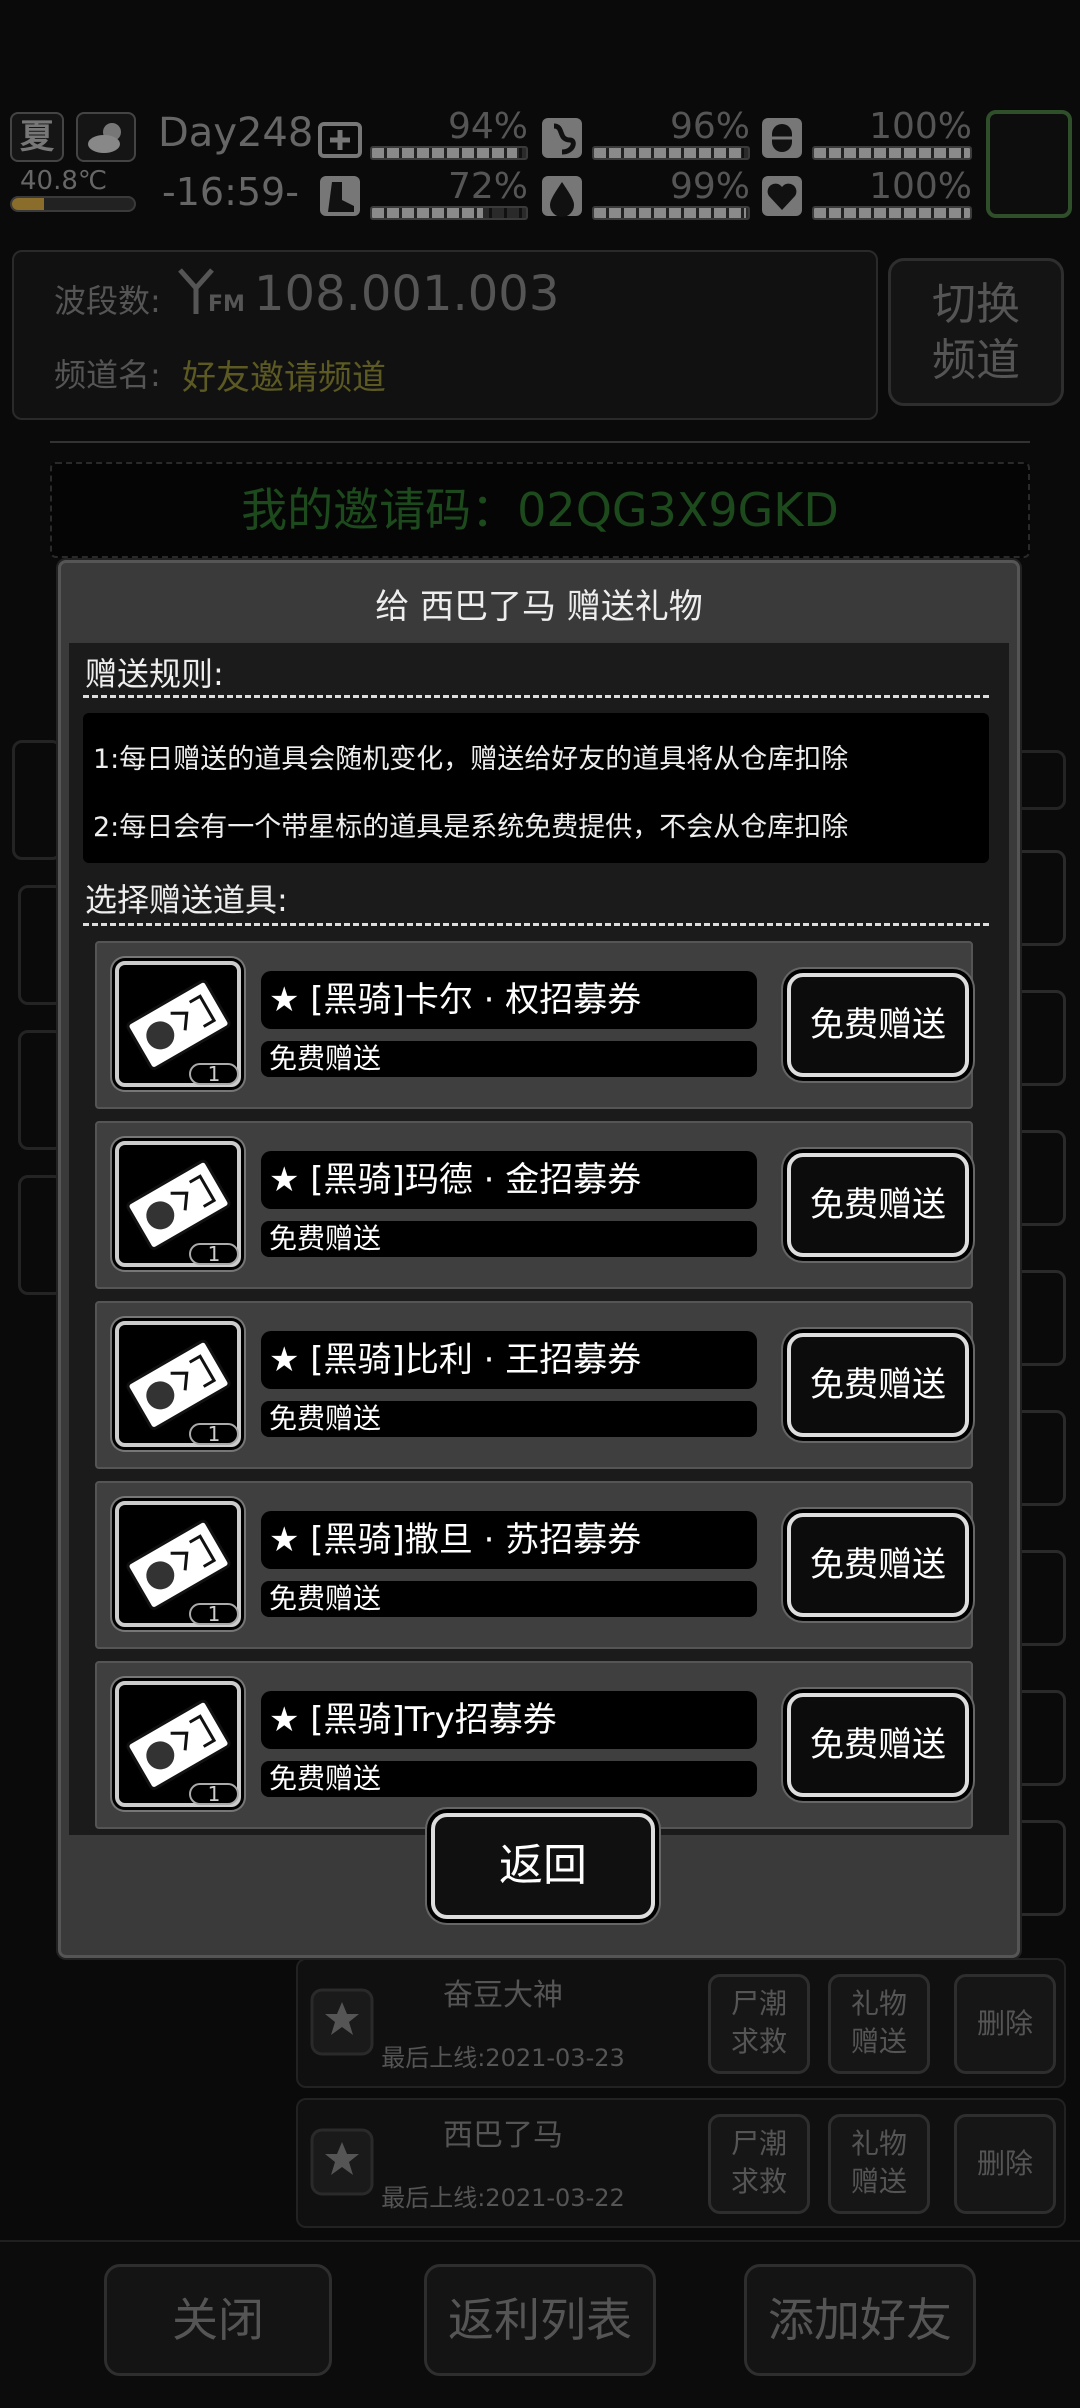  What do you see at coordinates (503, 2058) in the screenshot?
I see `last-online: 最后上线:2021-03-23` at bounding box center [503, 2058].